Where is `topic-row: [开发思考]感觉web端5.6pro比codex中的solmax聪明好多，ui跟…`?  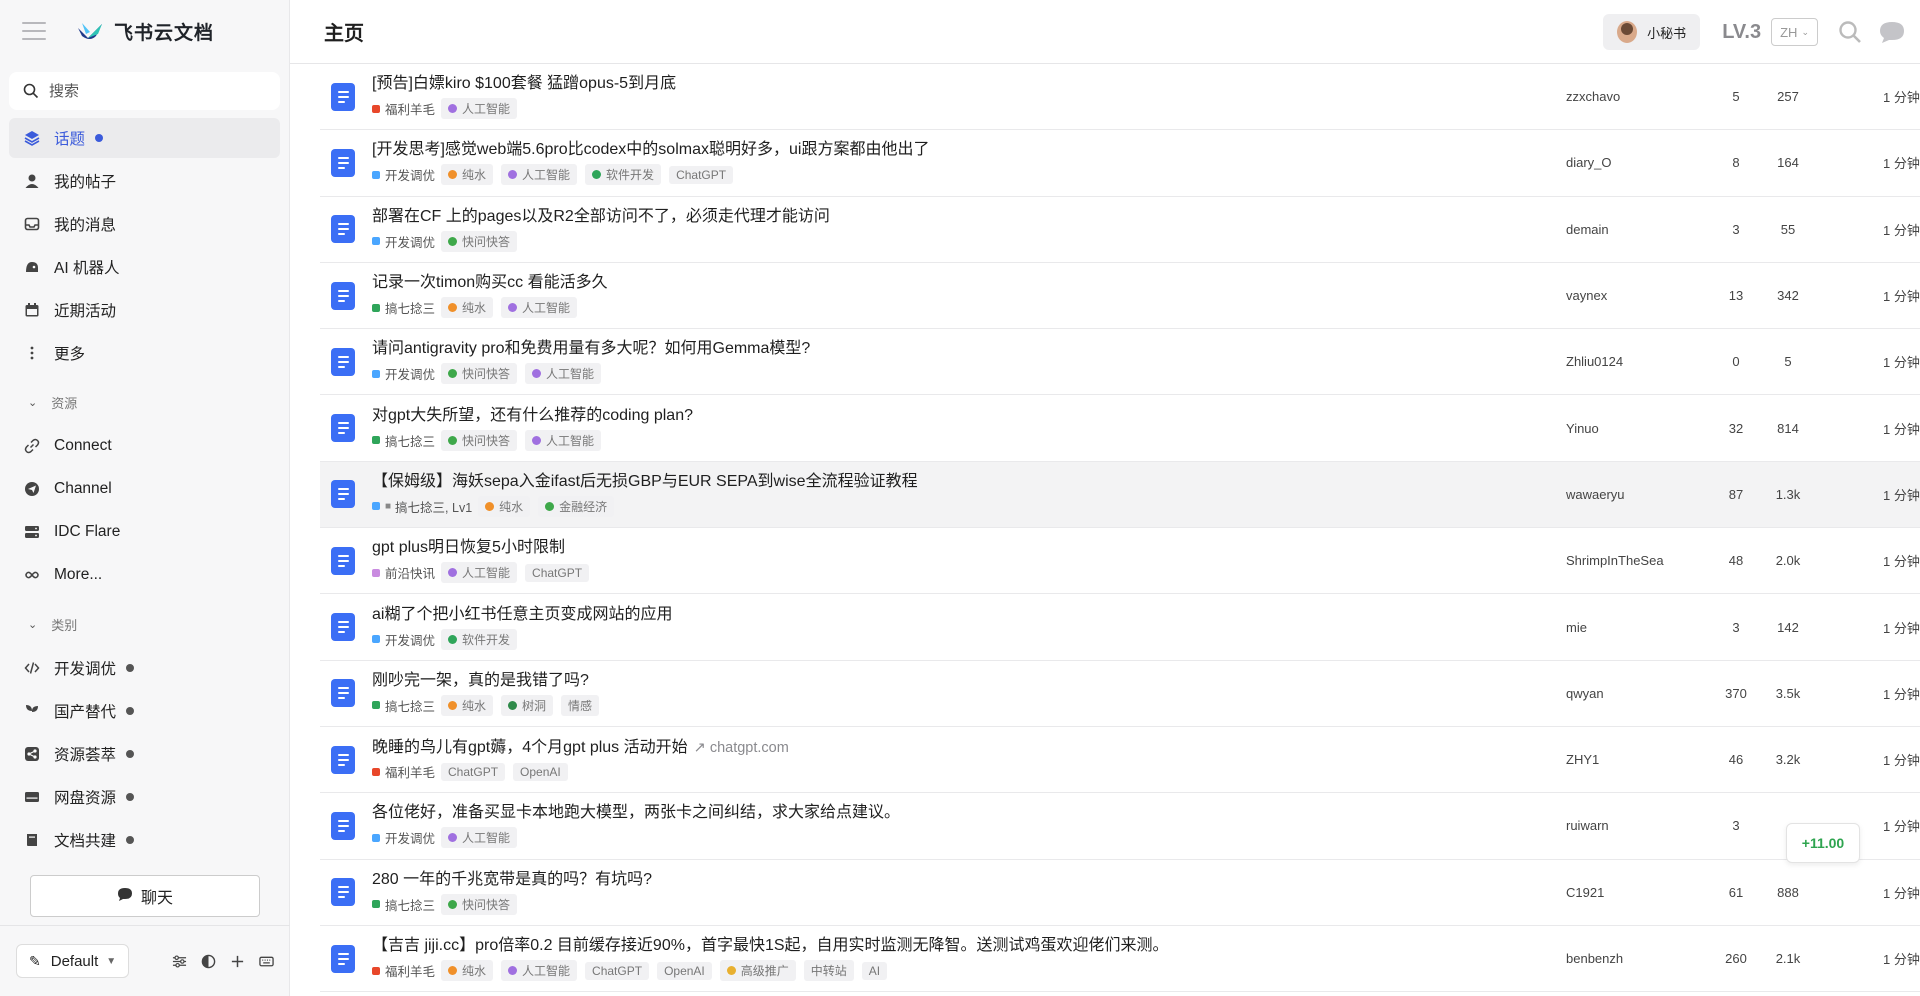 topic-row: [开发思考]感觉web端5.6pro比codex中的solmax聪明好多，ui跟… is located at coordinates (1120, 163).